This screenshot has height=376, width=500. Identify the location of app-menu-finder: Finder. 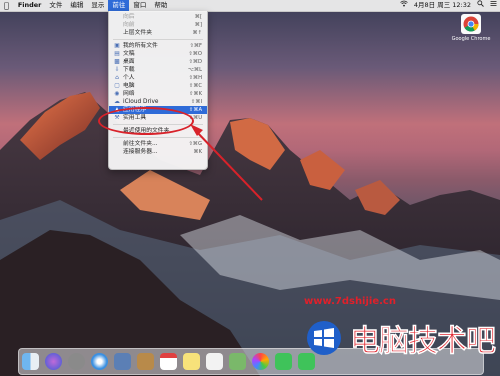
(30, 5).